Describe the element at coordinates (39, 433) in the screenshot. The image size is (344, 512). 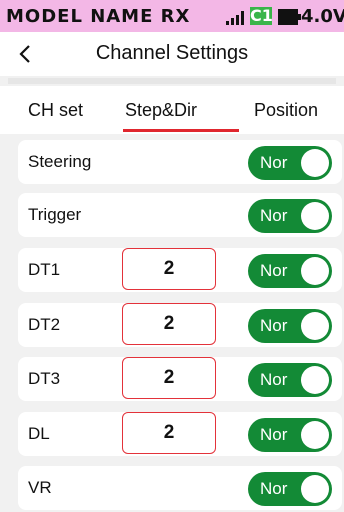
I see `row-label: DL` at that location.